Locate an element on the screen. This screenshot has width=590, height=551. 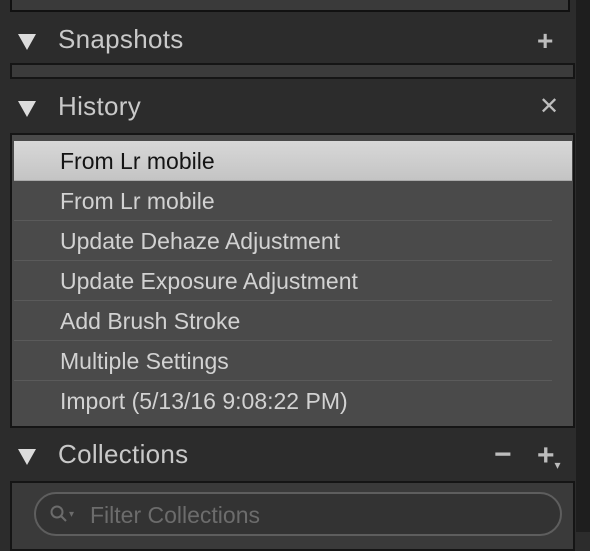
history-item: Add Brush Stroke is located at coordinates (283, 321).